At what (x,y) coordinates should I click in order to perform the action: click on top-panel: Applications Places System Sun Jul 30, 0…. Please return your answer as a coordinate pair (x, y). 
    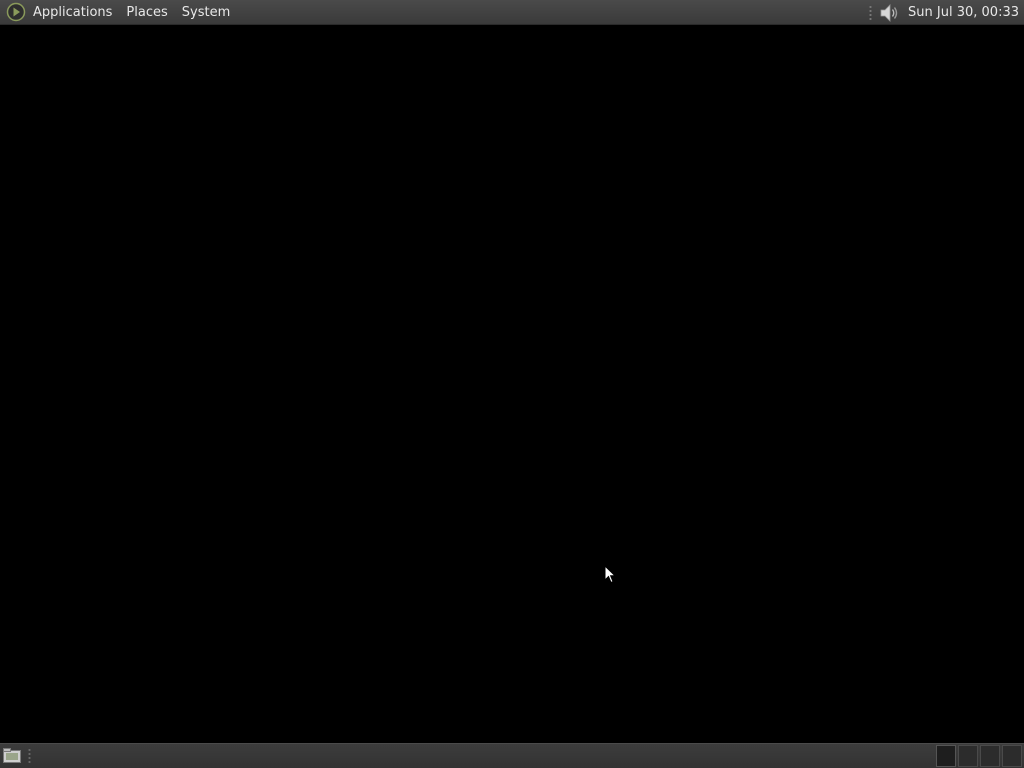
    Looking at the image, I should click on (512, 12).